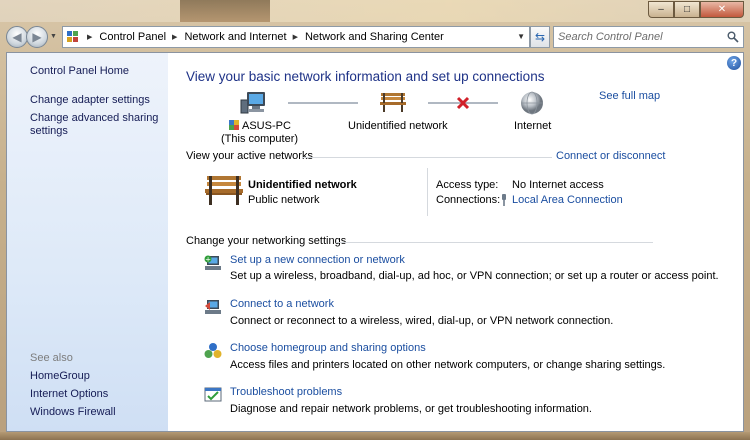  What do you see at coordinates (521, 36) in the screenshot?
I see `address-dropdown-icon: ▼` at bounding box center [521, 36].